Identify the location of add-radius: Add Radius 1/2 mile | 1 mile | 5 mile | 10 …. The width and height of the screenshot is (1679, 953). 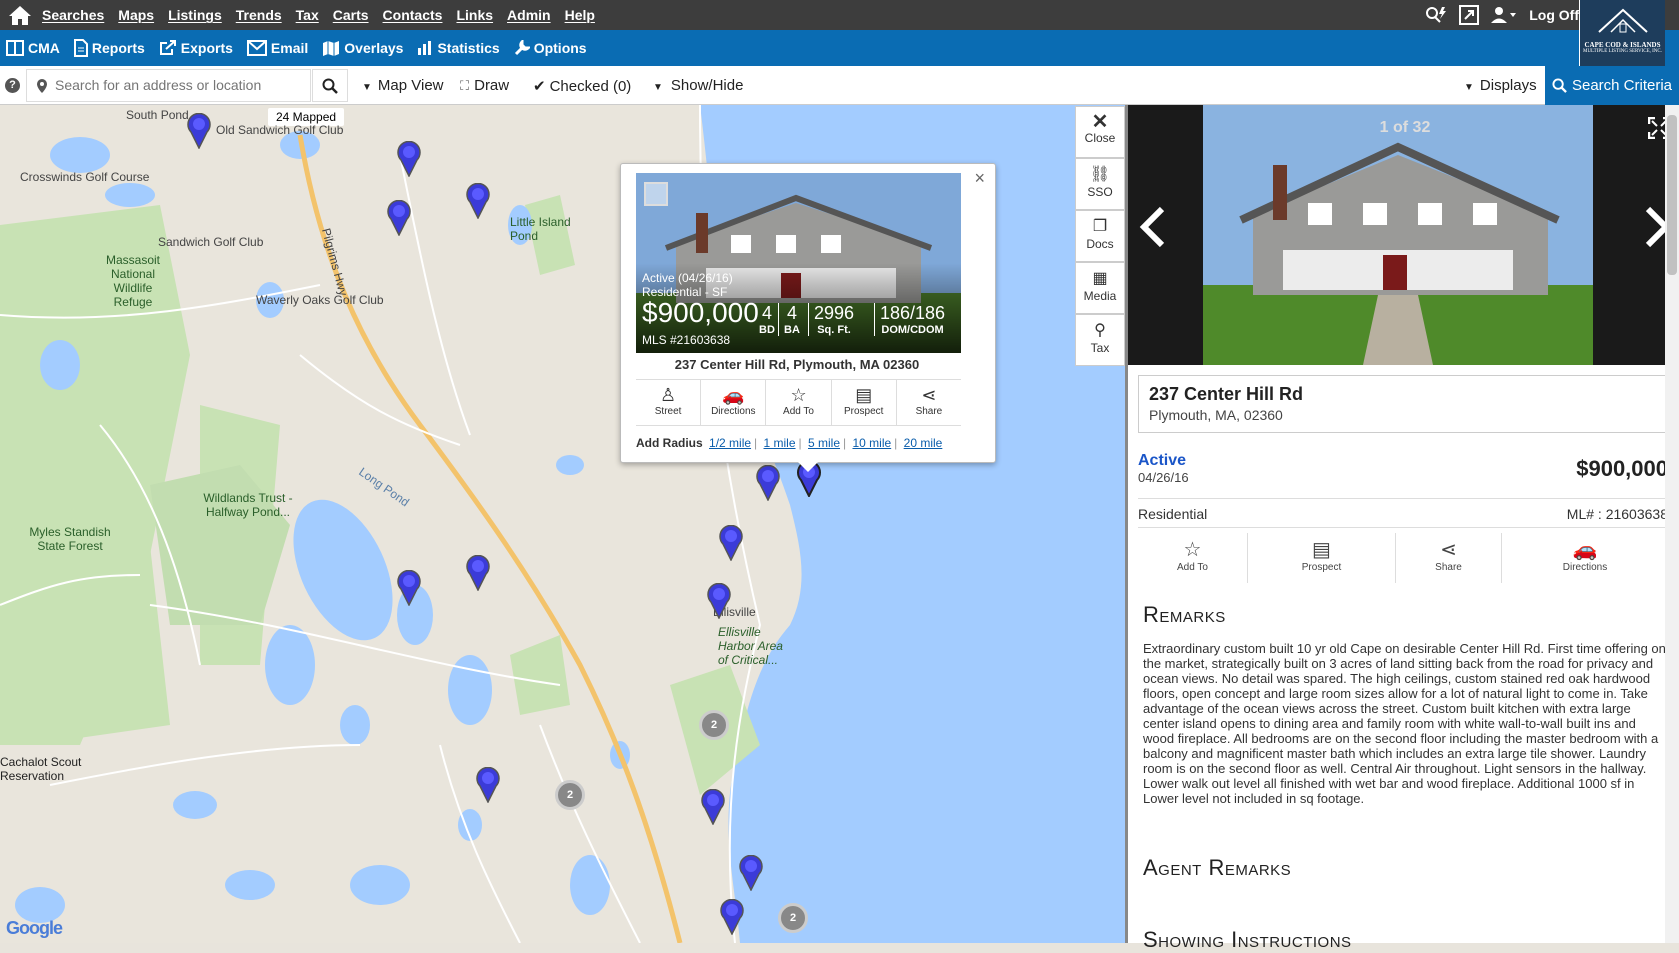
(789, 443).